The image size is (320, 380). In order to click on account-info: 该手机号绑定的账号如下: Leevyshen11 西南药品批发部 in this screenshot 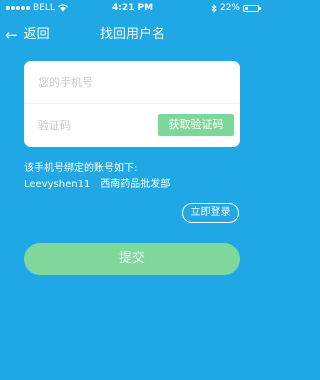, I will do `click(97, 177)`.